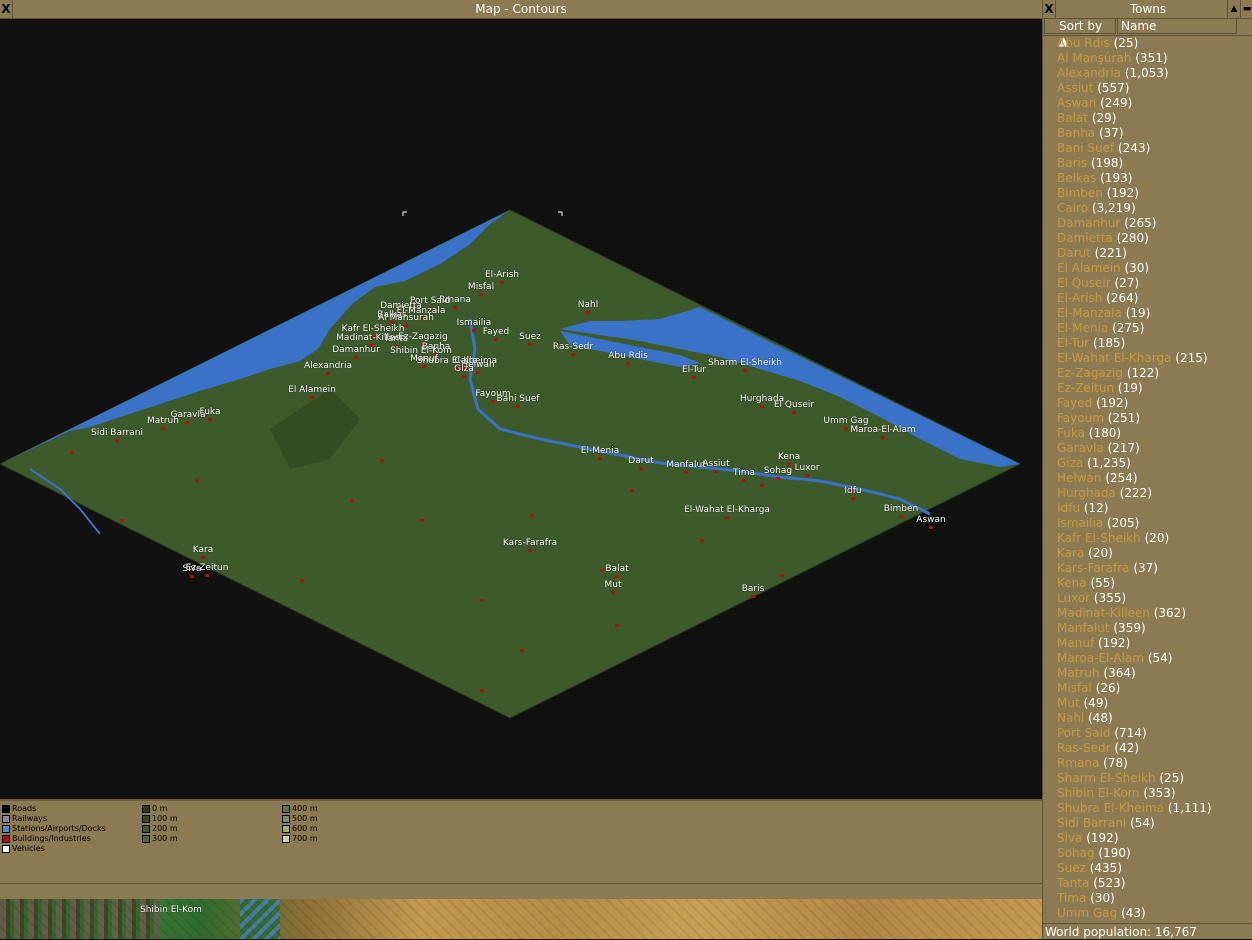 Image resolution: width=1252 pixels, height=940 pixels. Describe the element at coordinates (1152, 73) in the screenshot. I see `town-list-item: Alexandria (1,053)` at that location.